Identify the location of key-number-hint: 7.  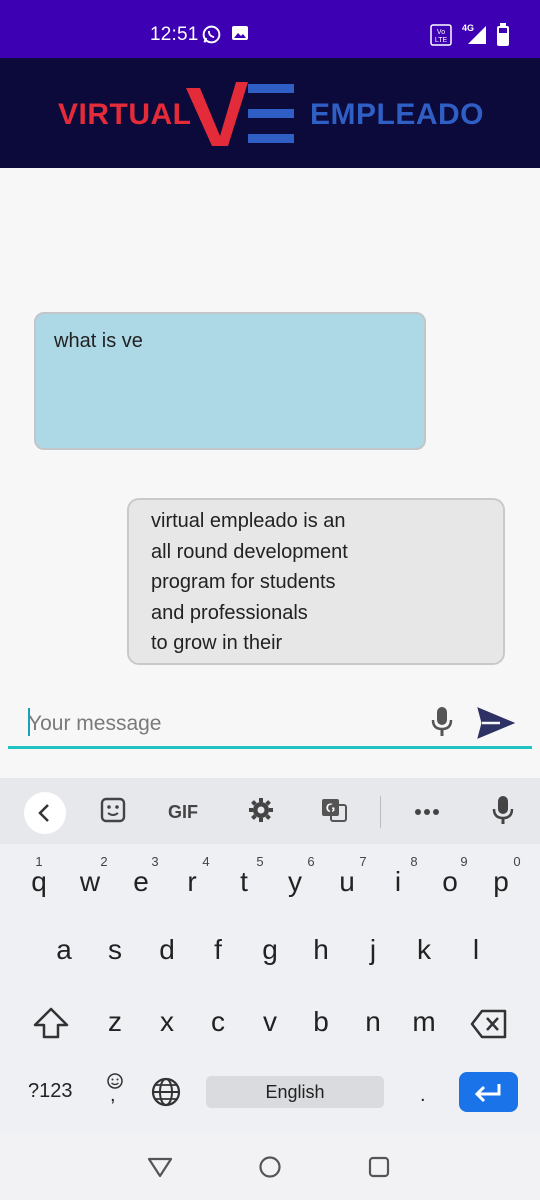
(363, 861).